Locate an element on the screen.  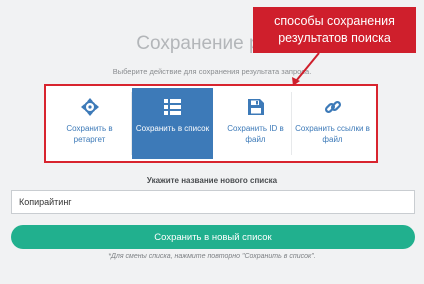
option-label: Сохранить ссылки в файл is located at coordinates (332, 134).